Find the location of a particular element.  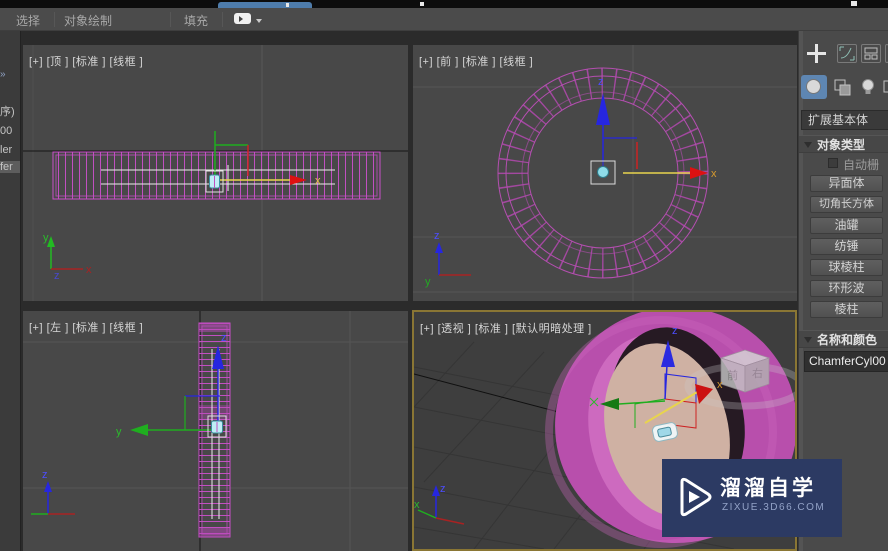

axis-tripod-front: z y is located at coordinates (448, 259).